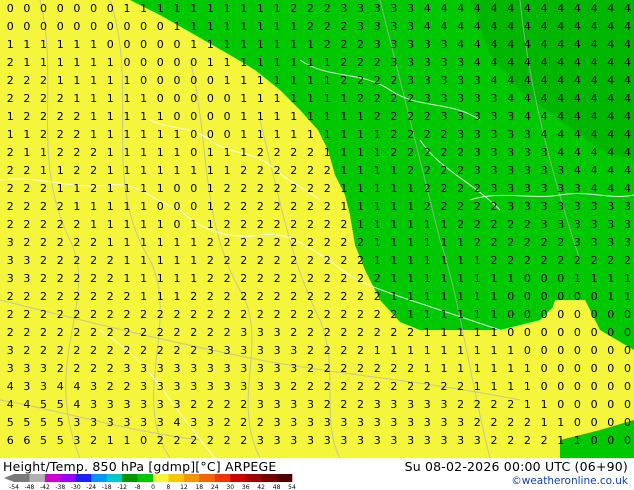  I want to click on scale-tick-label: 48, so click(277, 487).